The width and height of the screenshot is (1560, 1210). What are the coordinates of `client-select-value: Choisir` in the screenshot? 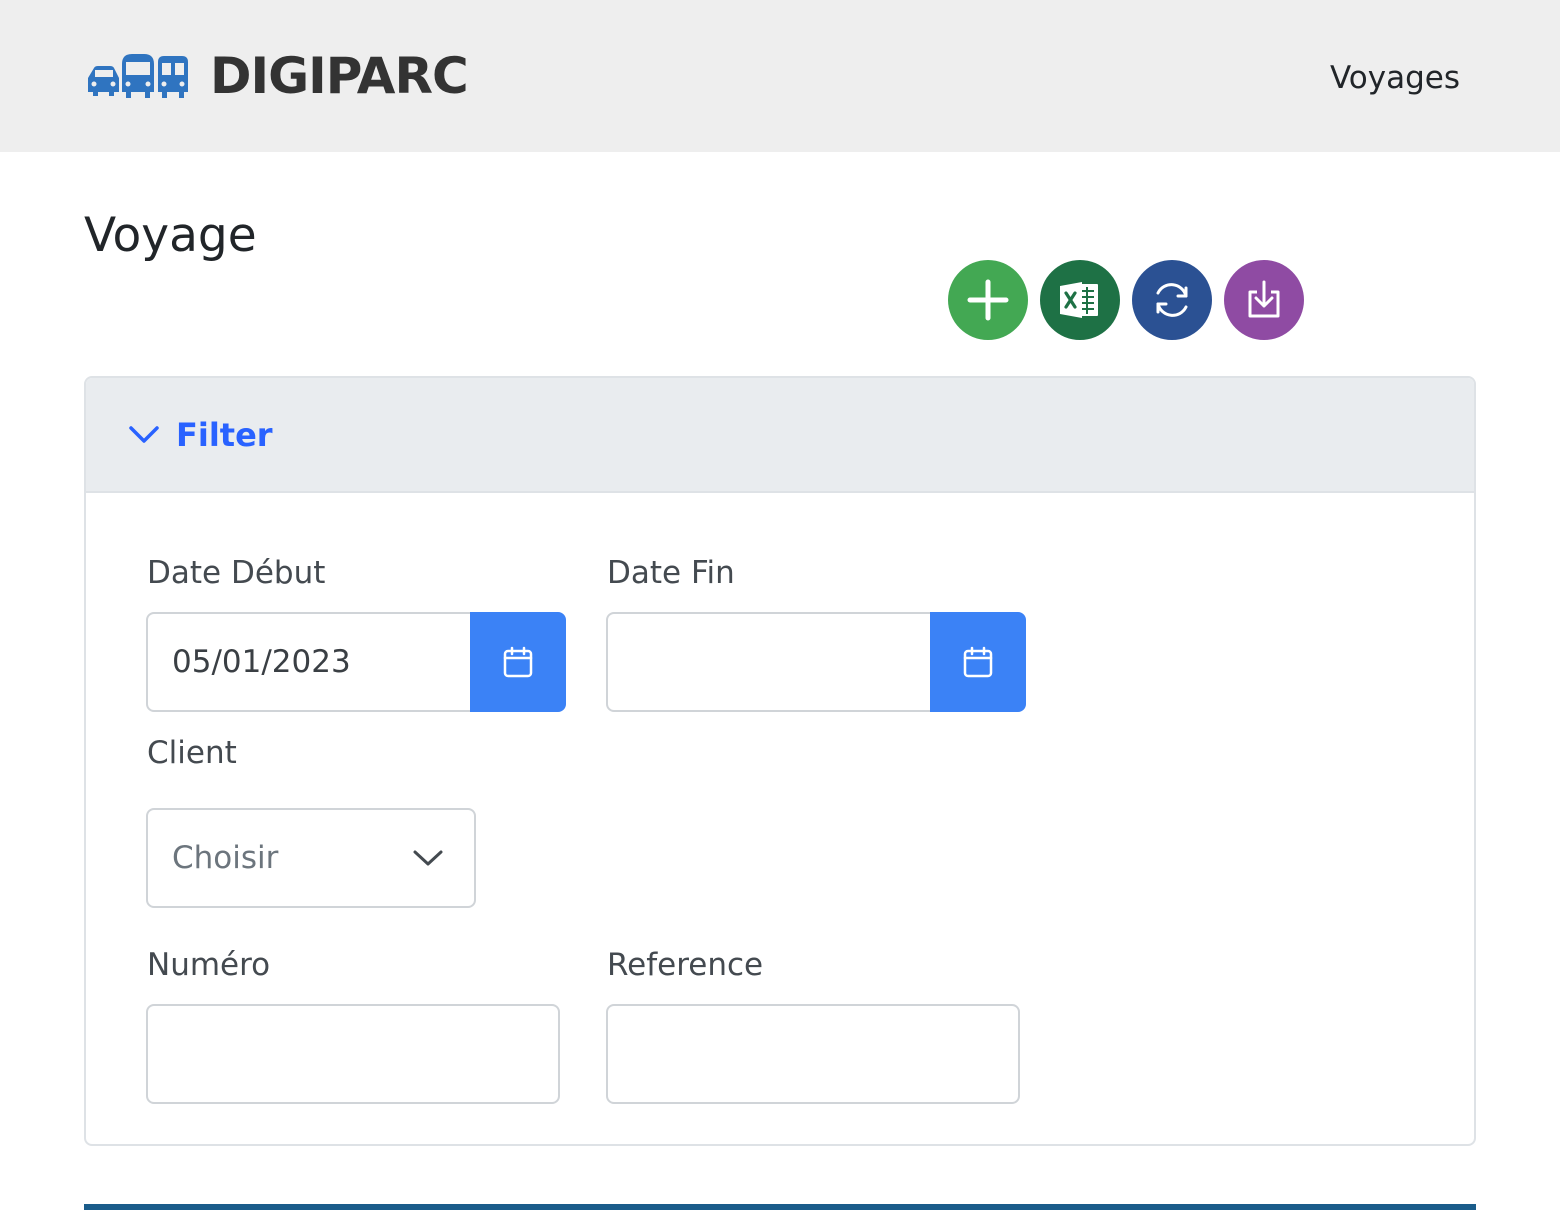 It's located at (225, 858).